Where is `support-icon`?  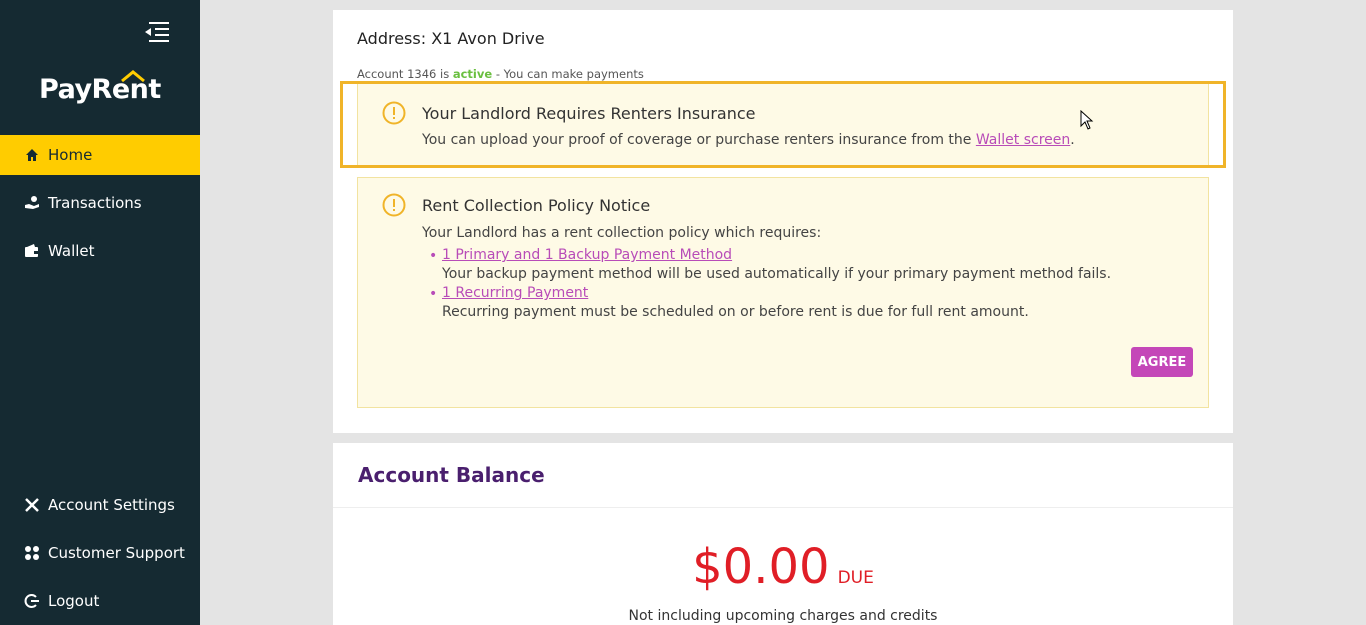
support-icon is located at coordinates (32, 553).